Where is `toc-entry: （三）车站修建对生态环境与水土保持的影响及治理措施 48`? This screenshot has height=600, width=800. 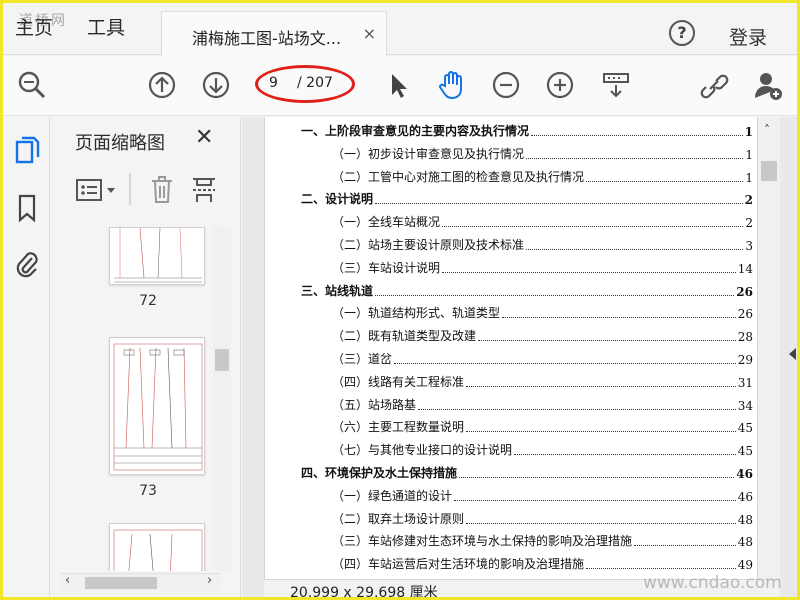
toc-entry: （三）车站修建对生态环境与水土保持的影响及治理措施 48 is located at coordinates (542, 539).